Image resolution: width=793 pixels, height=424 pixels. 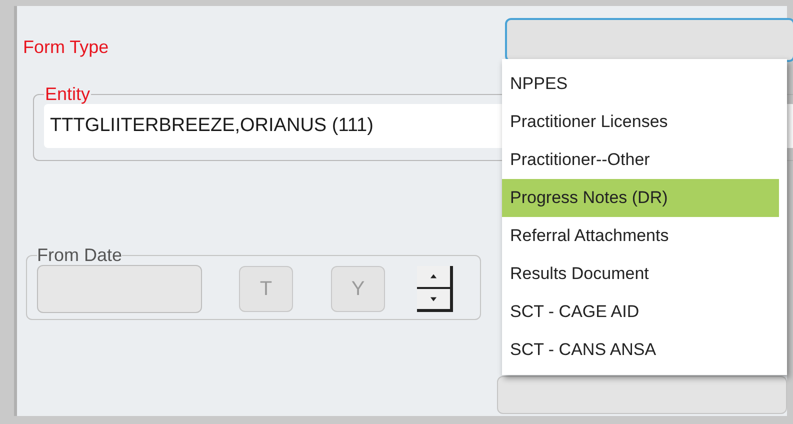 What do you see at coordinates (640, 274) in the screenshot?
I see `dropdown-option: Results Document` at bounding box center [640, 274].